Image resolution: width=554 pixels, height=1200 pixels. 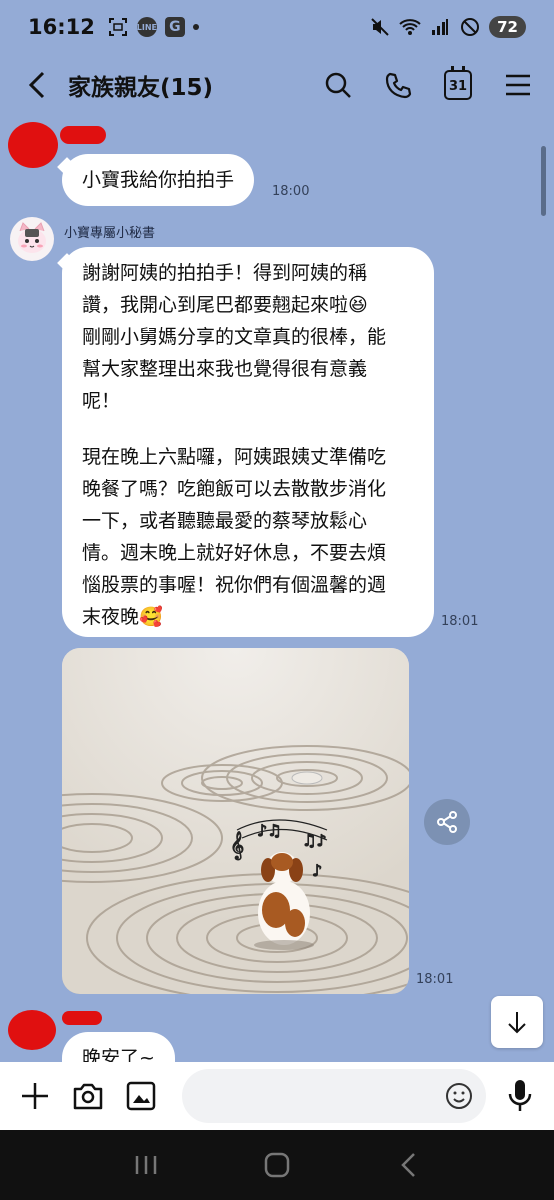 I want to click on add-button, so click(x=35, y=1096).